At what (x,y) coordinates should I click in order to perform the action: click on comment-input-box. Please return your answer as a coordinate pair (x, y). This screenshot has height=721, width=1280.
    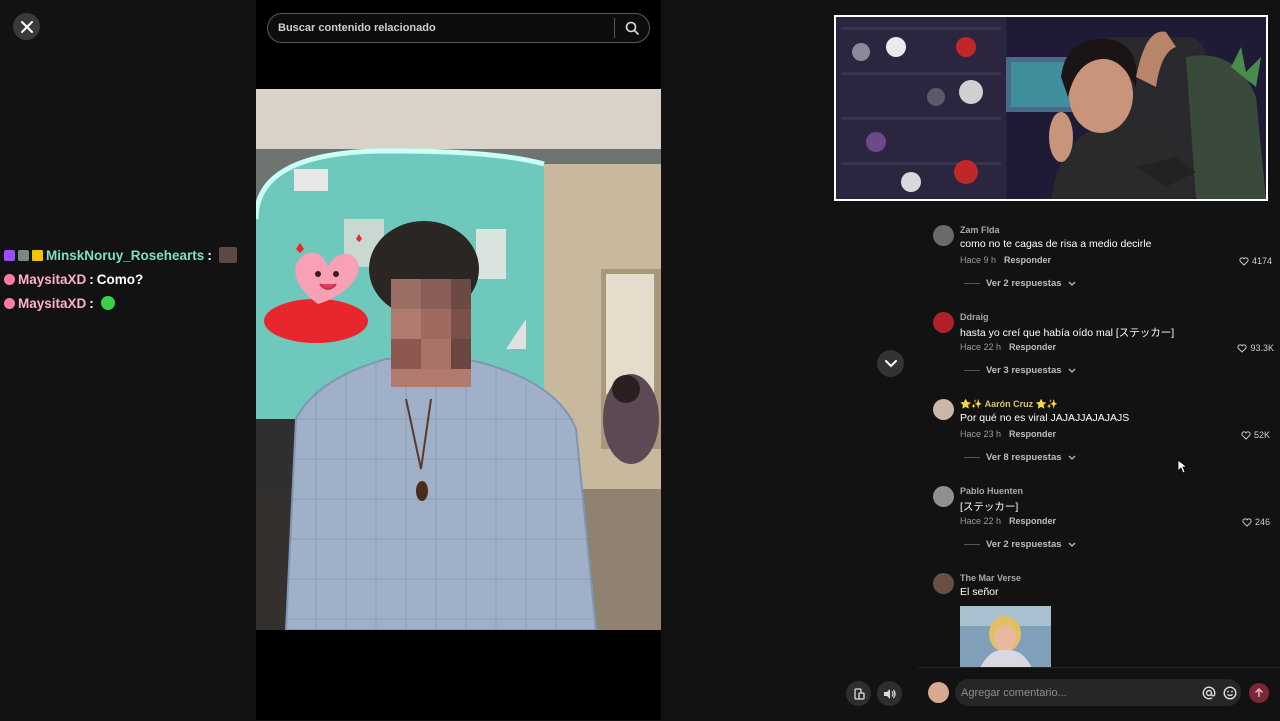
    Looking at the image, I should click on (1098, 692).